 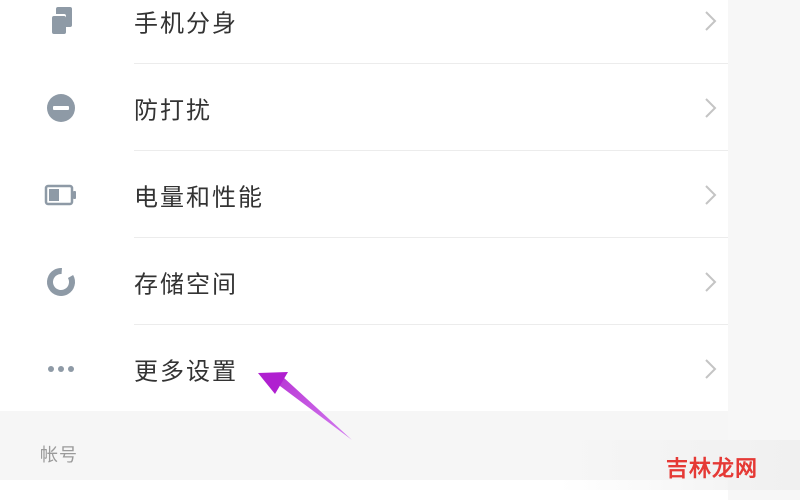 I want to click on more-dots-icon, so click(x=61, y=369).